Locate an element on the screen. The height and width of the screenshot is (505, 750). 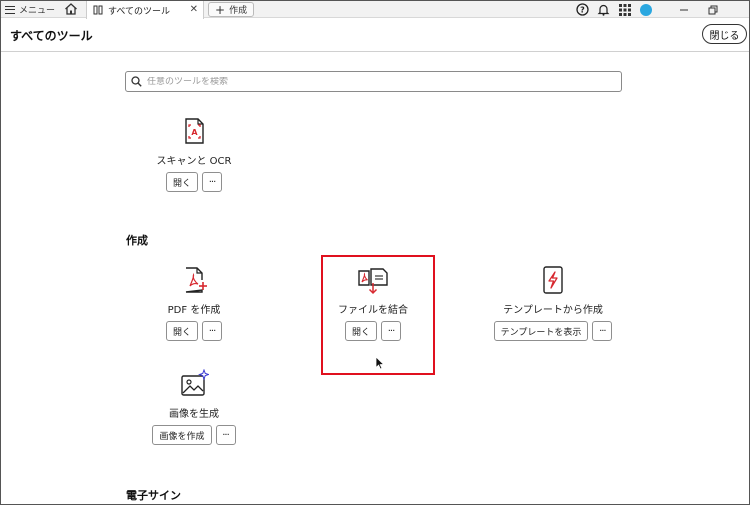
minimize-icon is located at coordinates (684, 9).